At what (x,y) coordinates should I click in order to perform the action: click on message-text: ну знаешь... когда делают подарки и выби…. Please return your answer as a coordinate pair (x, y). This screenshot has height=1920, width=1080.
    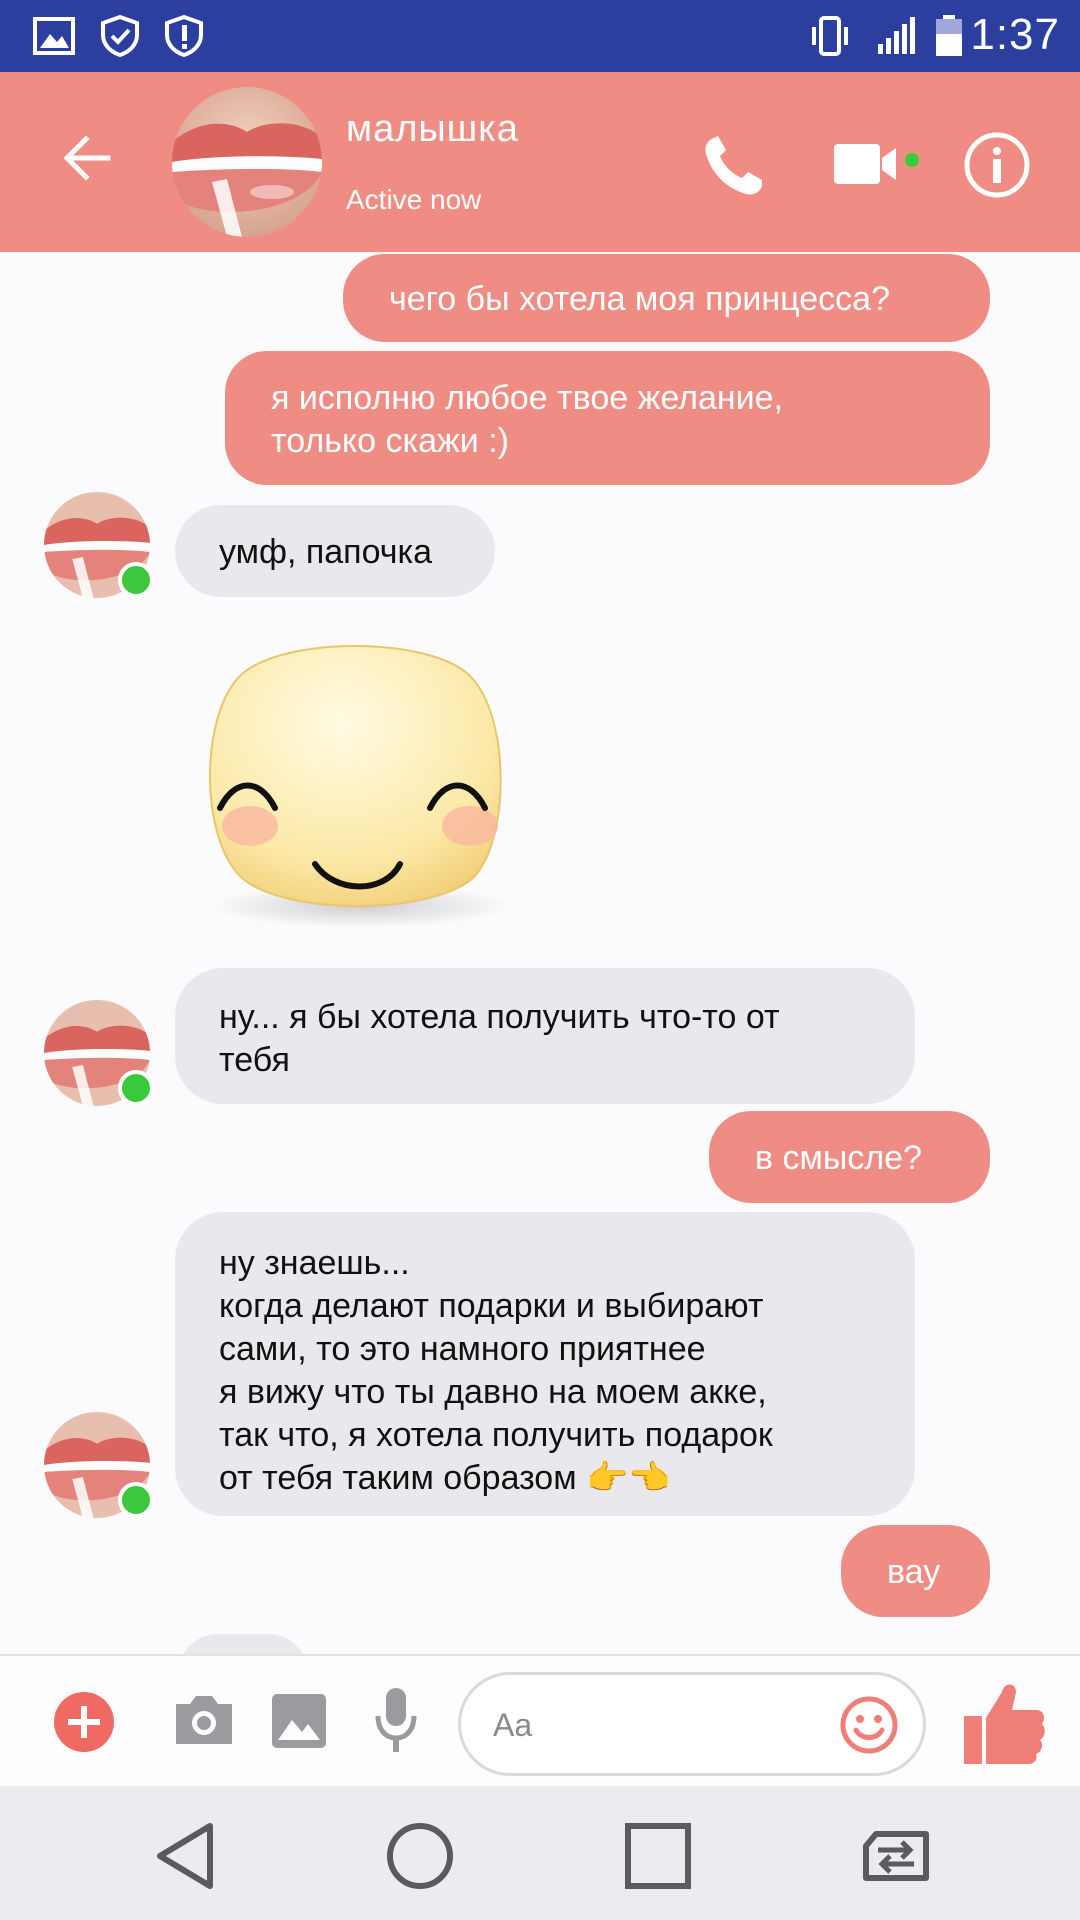
    Looking at the image, I should click on (496, 1370).